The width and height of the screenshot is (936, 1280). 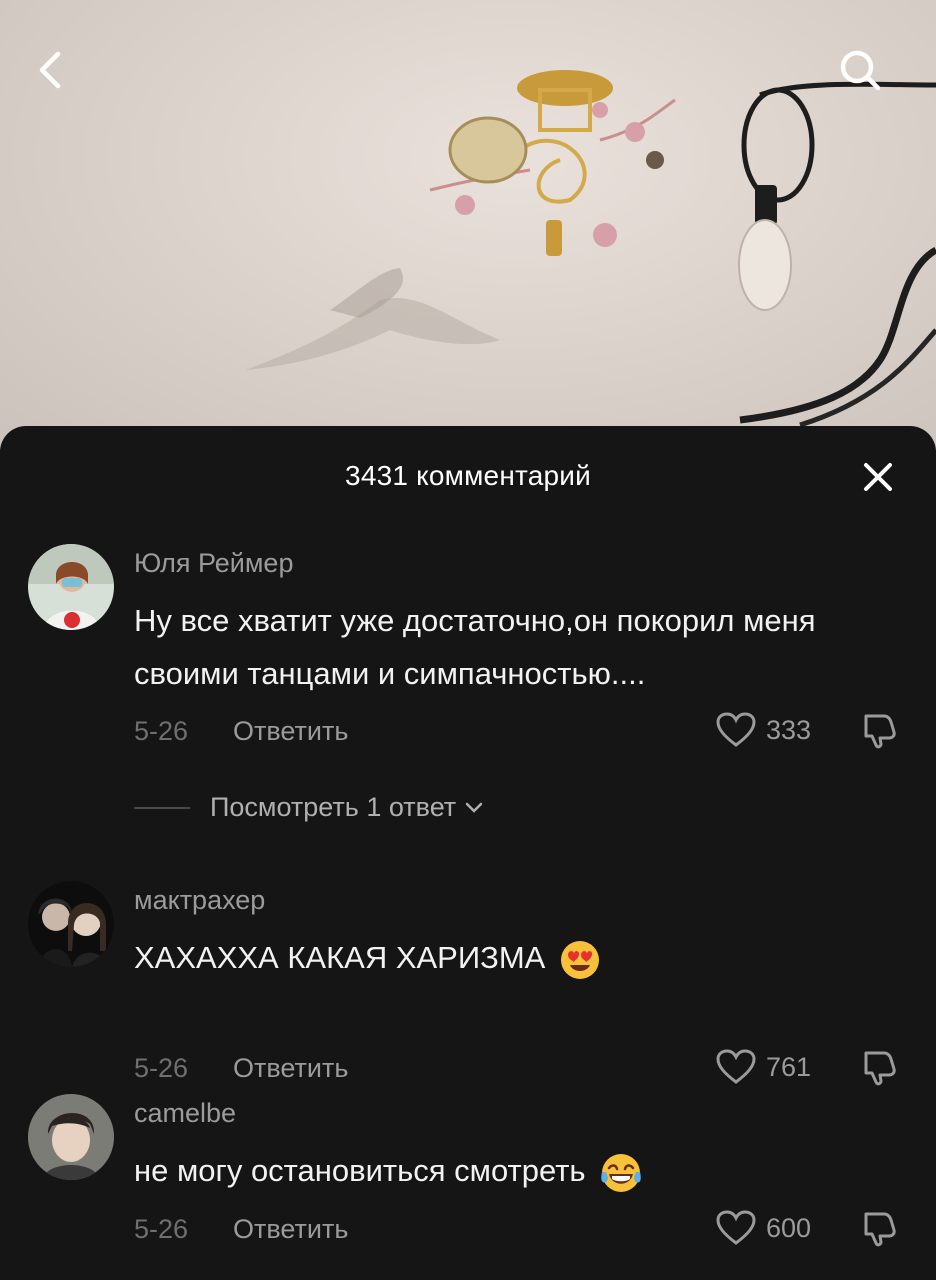 I want to click on like-count: 600, so click(x=789, y=1227).